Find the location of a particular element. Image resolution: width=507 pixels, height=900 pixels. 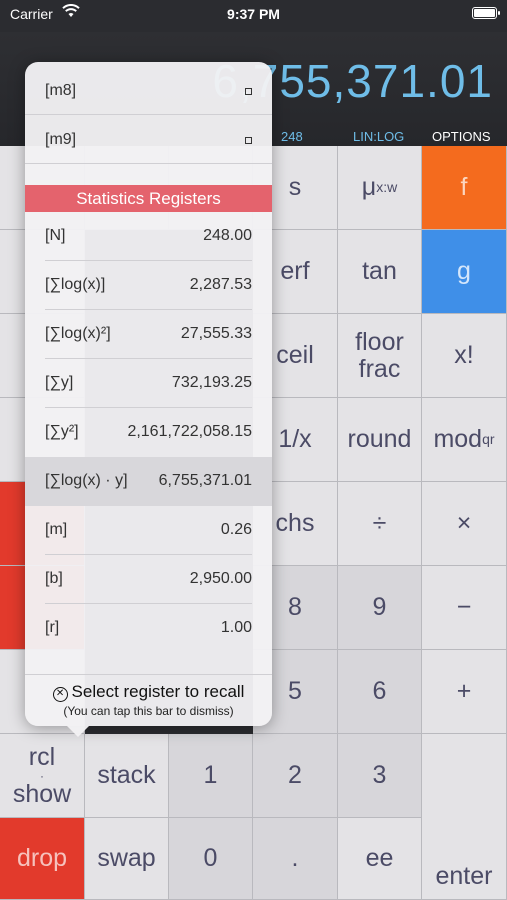

key-rcl-show: rcl · show is located at coordinates (42, 776).